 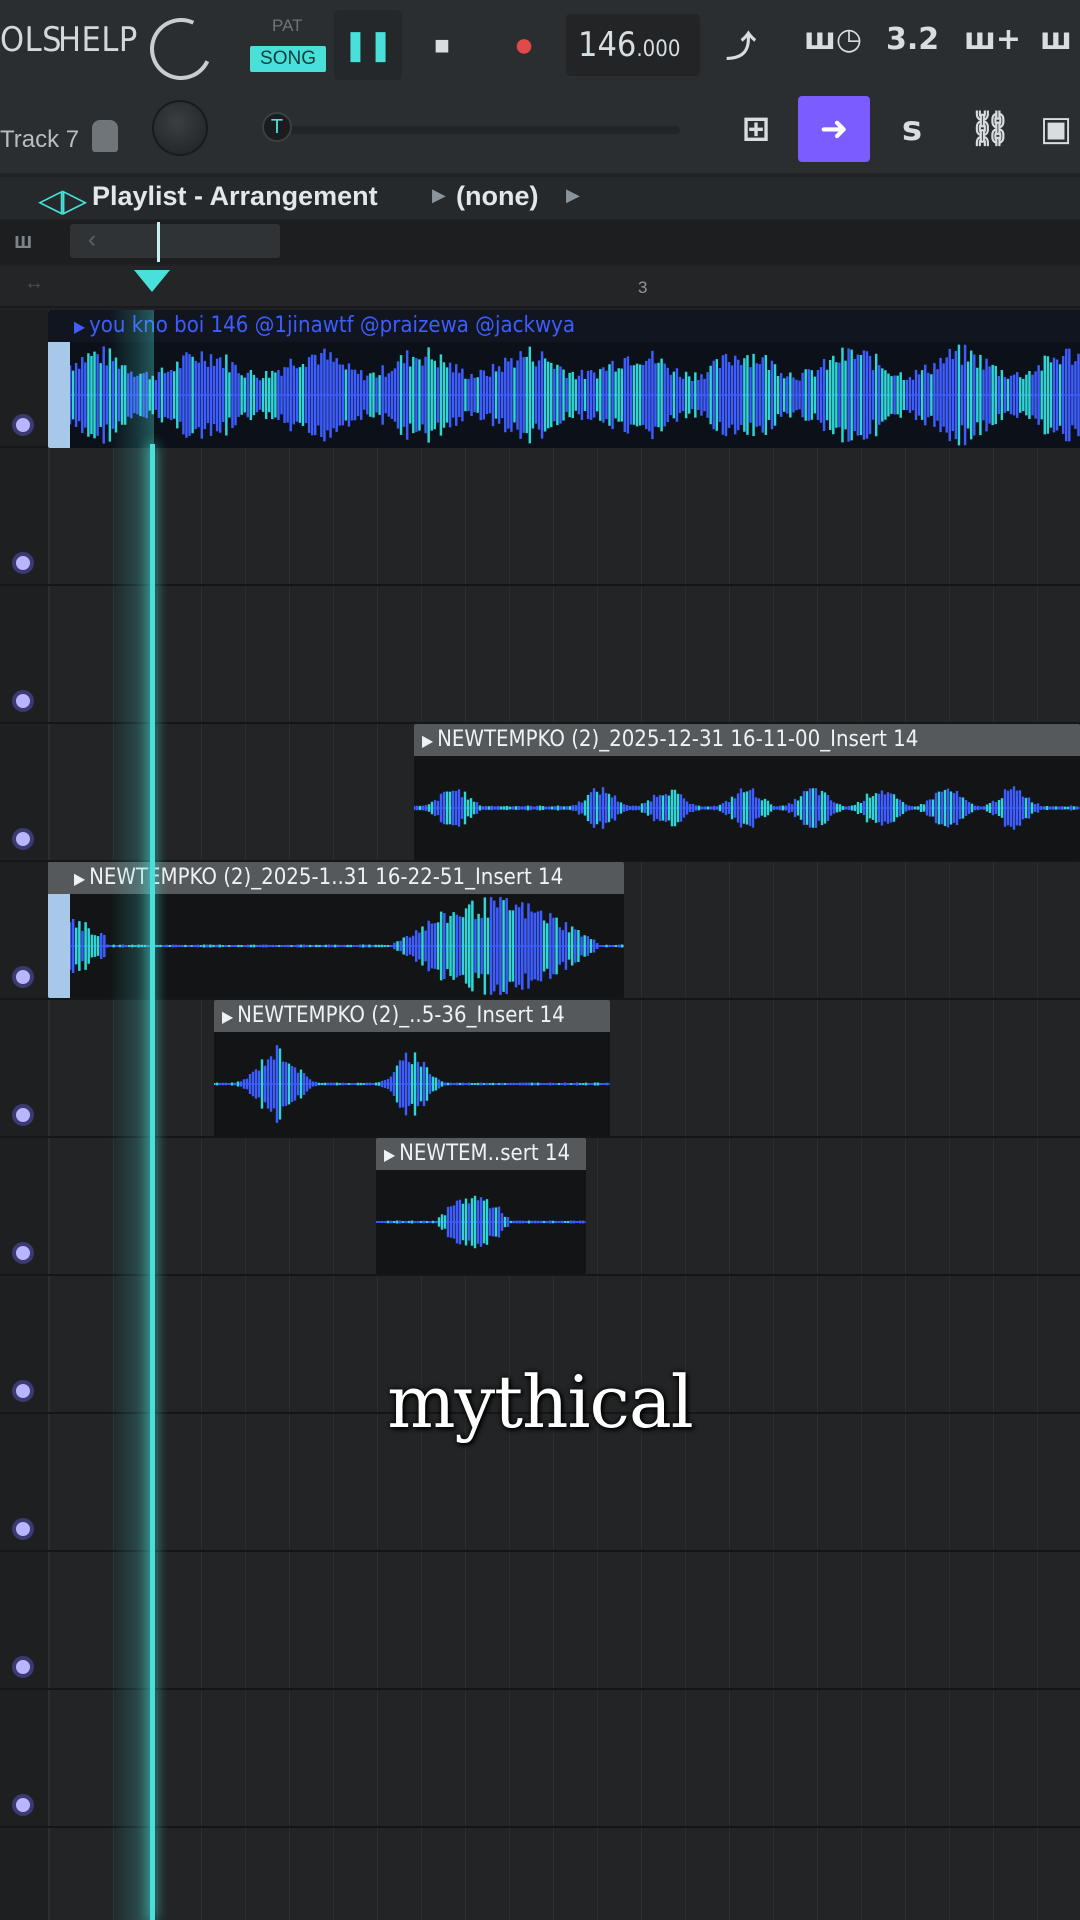 I want to click on record-icon: ●, so click(x=524, y=44).